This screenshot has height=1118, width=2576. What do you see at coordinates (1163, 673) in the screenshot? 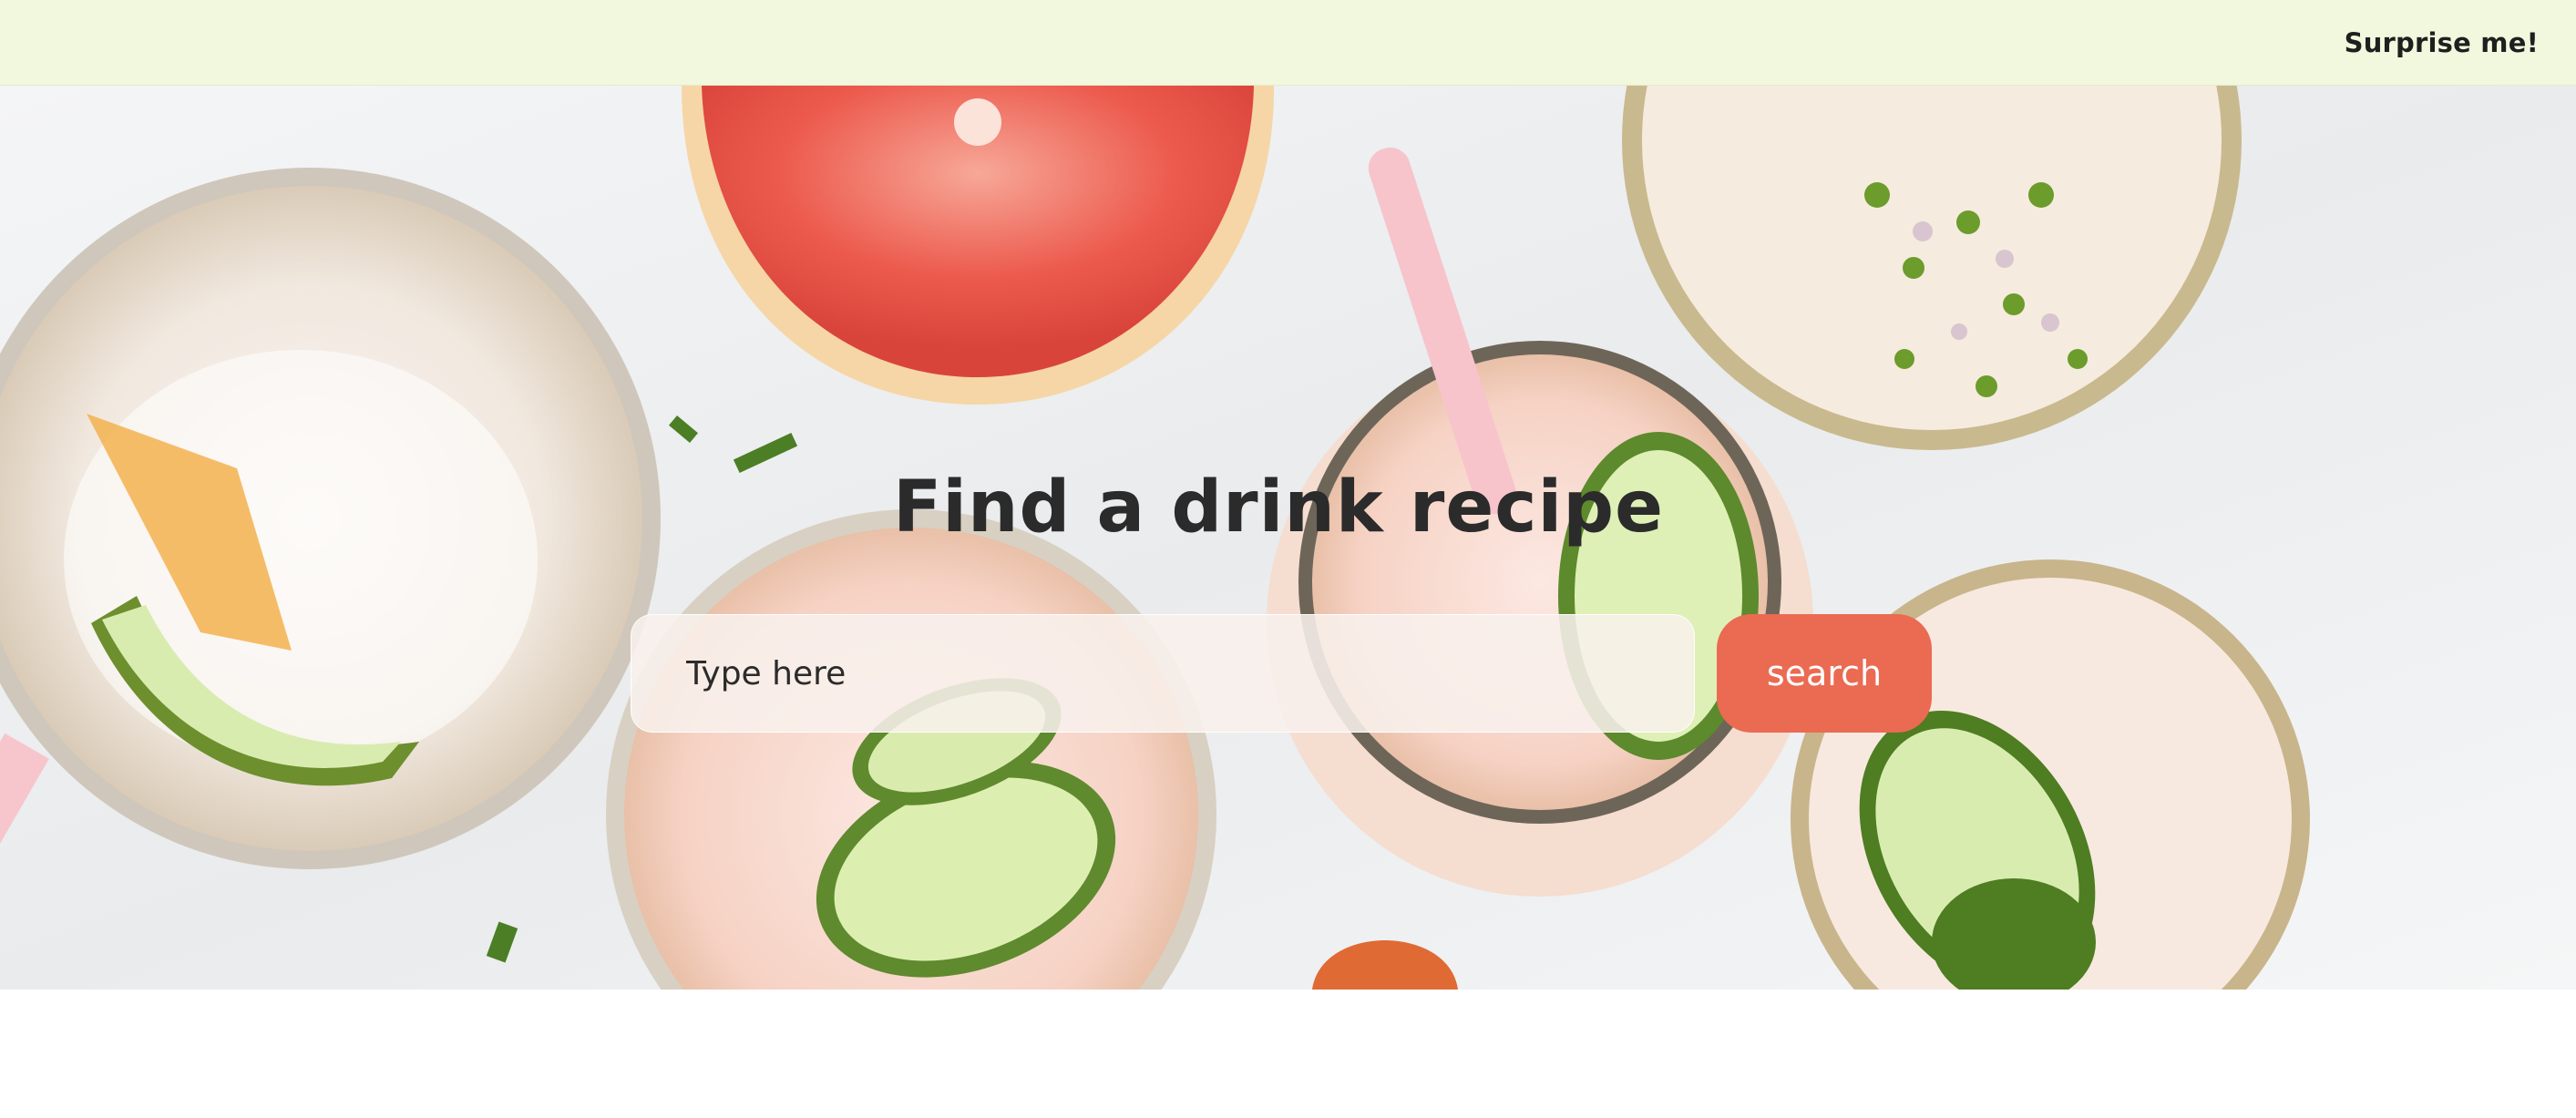
I see `search-input` at bounding box center [1163, 673].